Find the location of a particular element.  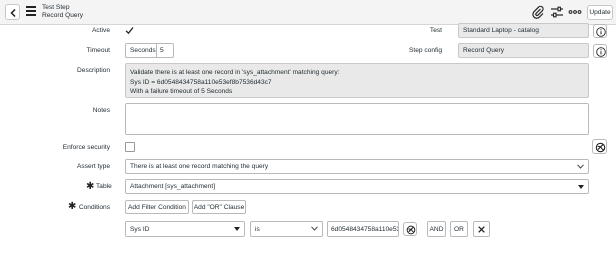

condition-operator-value: is is located at coordinates (257, 229).